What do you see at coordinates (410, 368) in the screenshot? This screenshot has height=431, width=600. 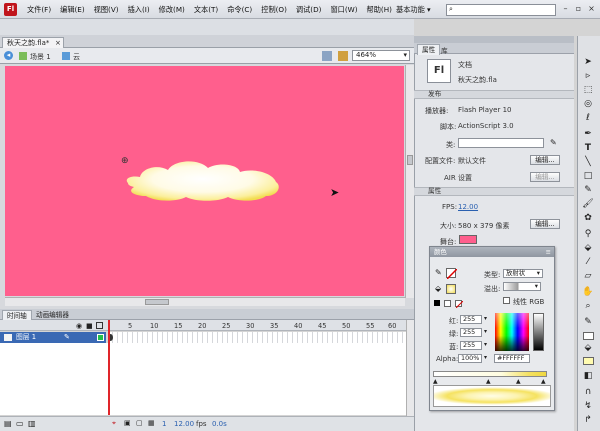 I see `timeline-scrollbar` at bounding box center [410, 368].